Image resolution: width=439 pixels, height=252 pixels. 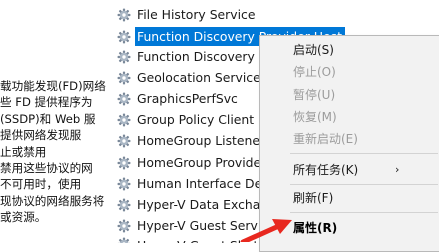 What do you see at coordinates (203, 225) in the screenshot?
I see `service-name: Hyper-V Guest Servic` at bounding box center [203, 225].